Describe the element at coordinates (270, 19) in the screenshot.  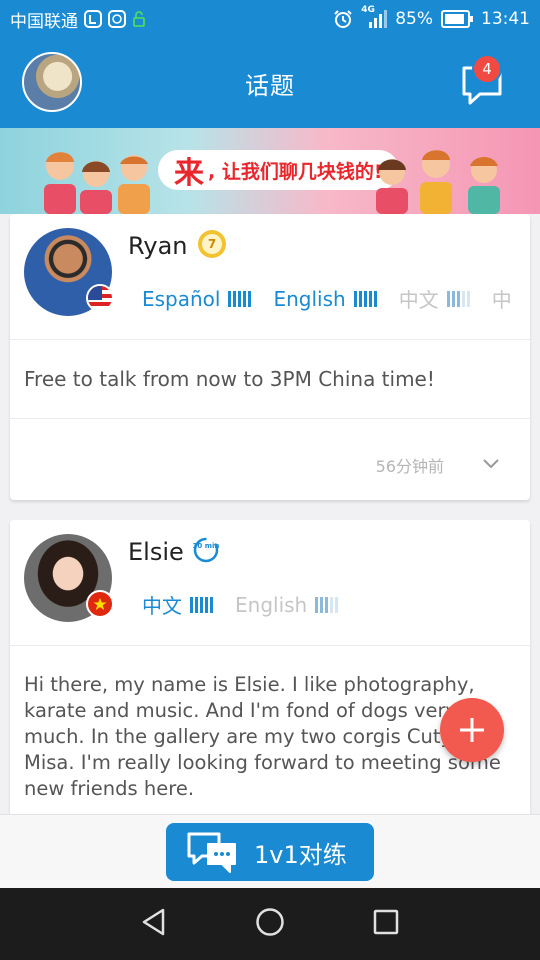
I see `status-bar: 中国联通 4G 85% 13:41` at that location.